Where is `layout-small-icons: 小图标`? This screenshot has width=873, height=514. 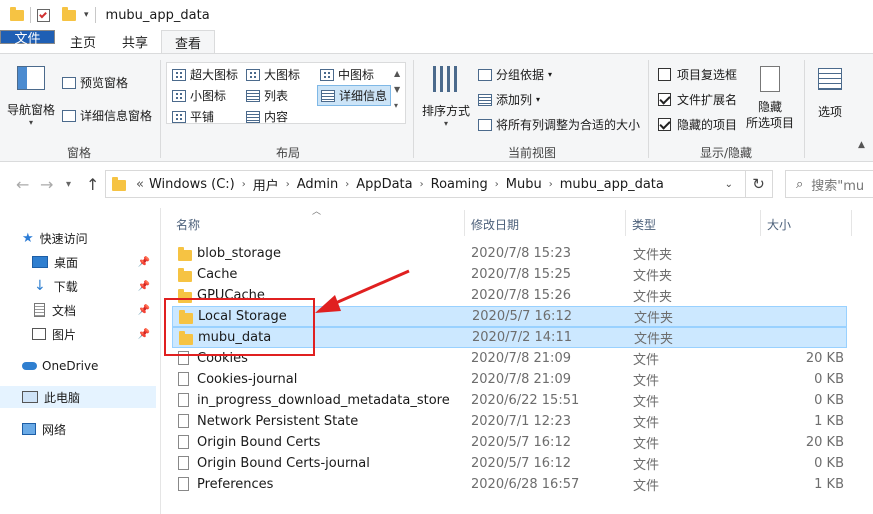
layout-small-icons: 小图标 is located at coordinates (199, 95).